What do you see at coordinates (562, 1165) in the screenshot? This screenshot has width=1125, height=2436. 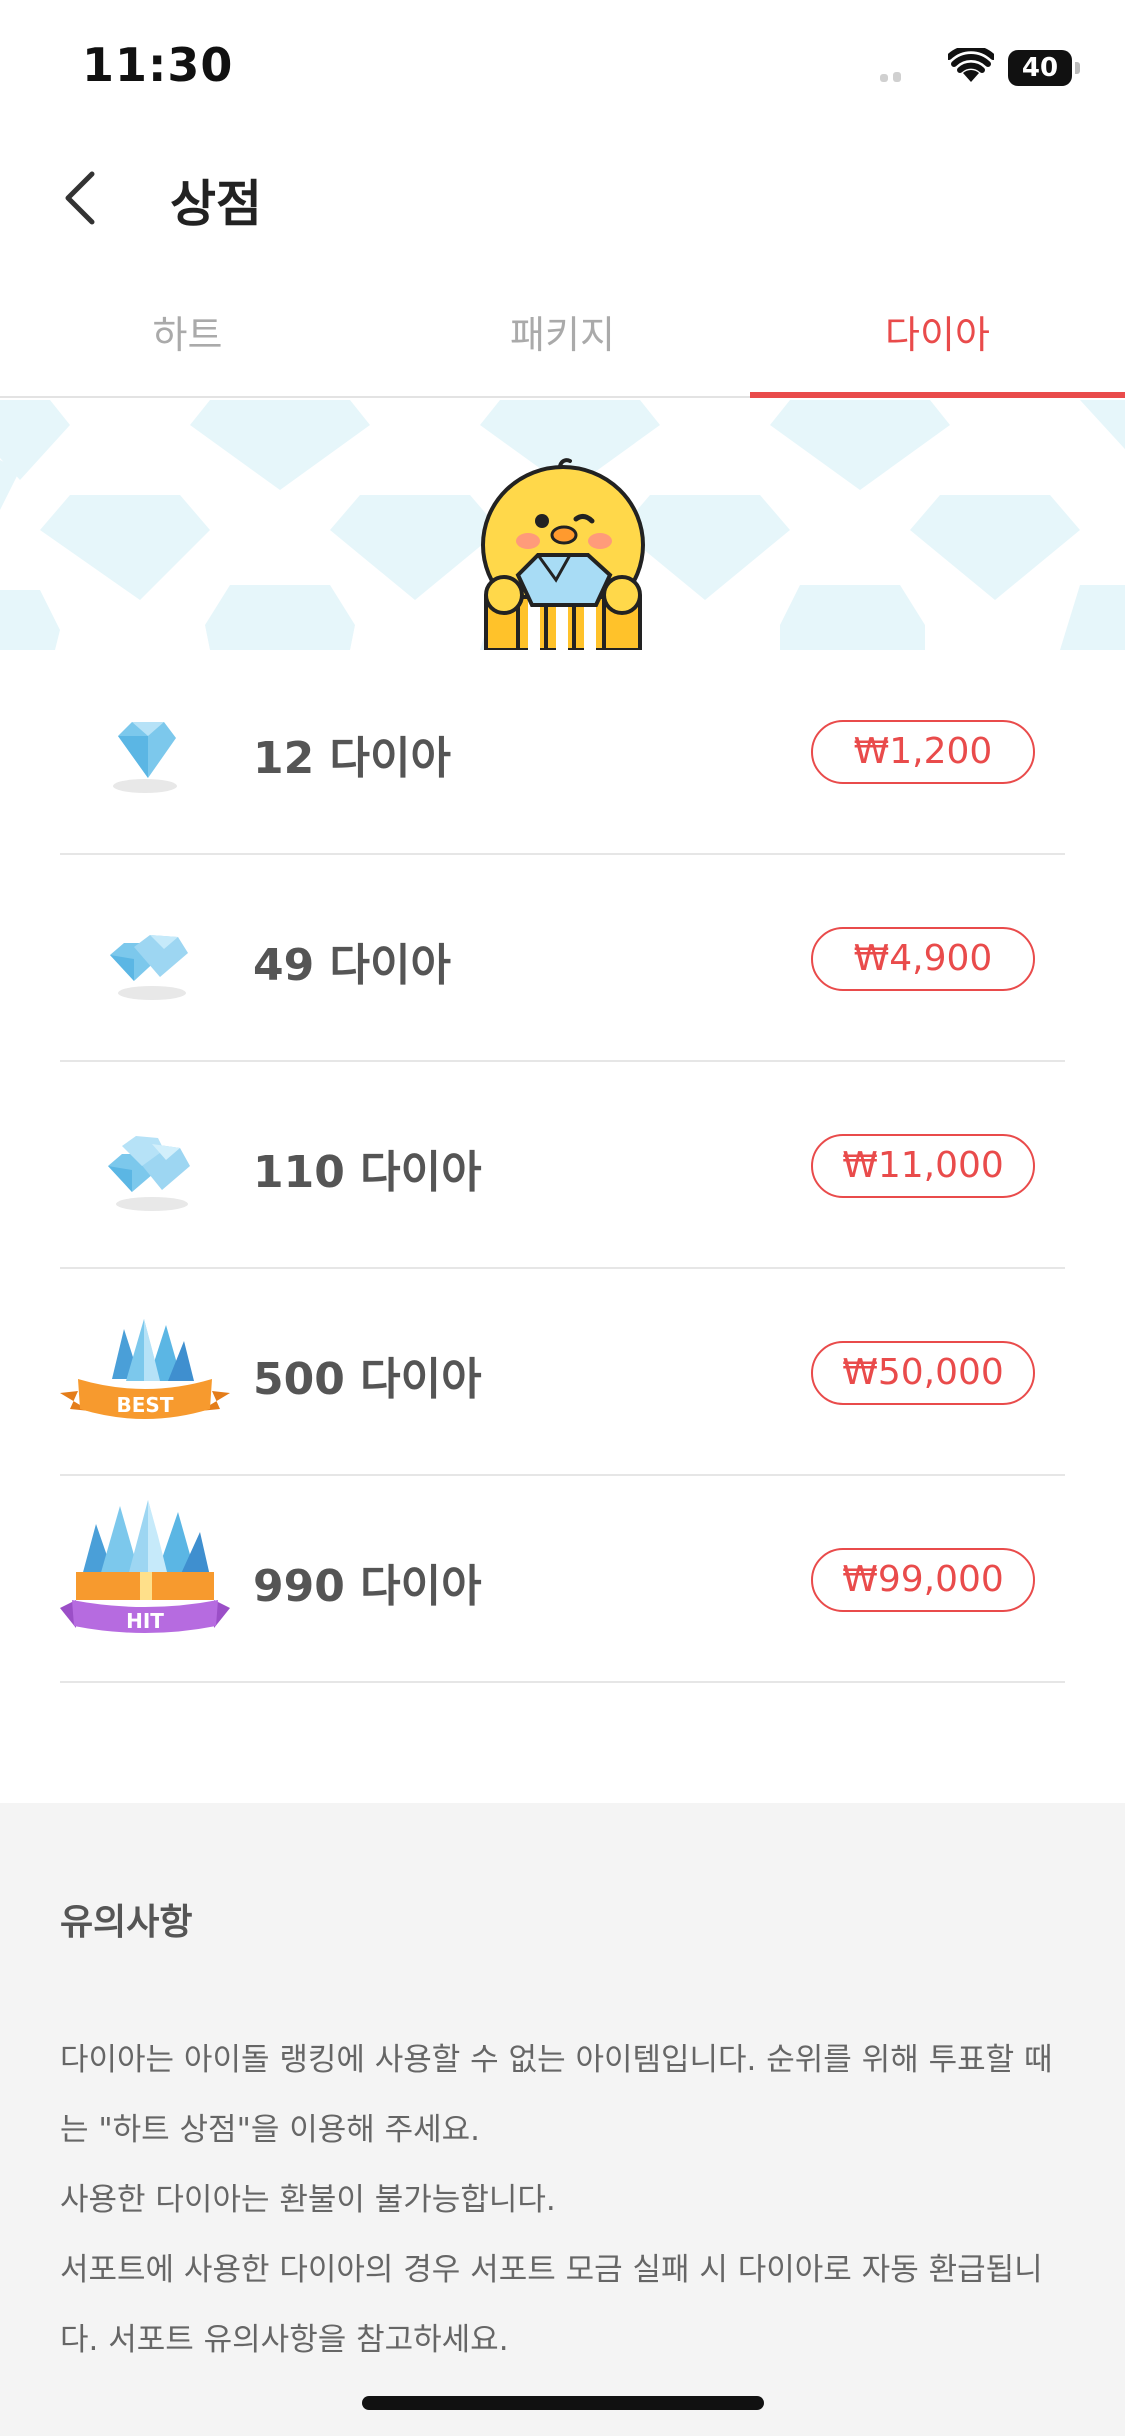 I see `product-item-110: 110 다이아 ₩11,000` at bounding box center [562, 1165].